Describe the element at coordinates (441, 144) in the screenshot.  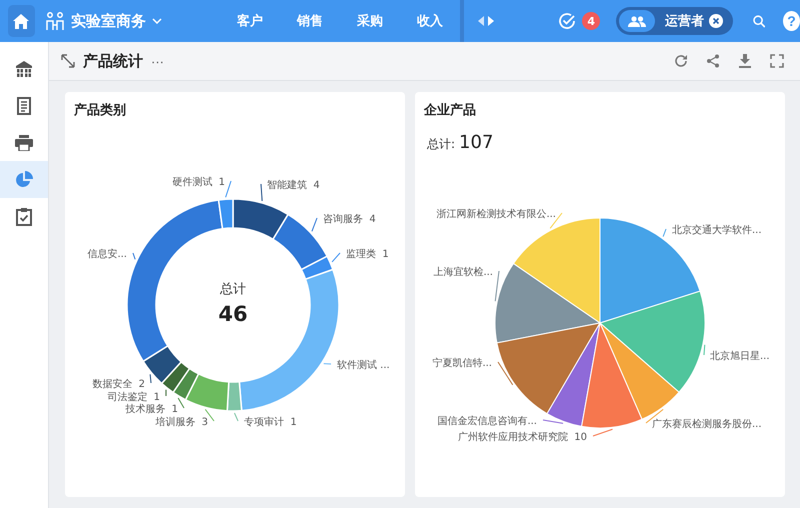
I see `total-label: 总计:` at that location.